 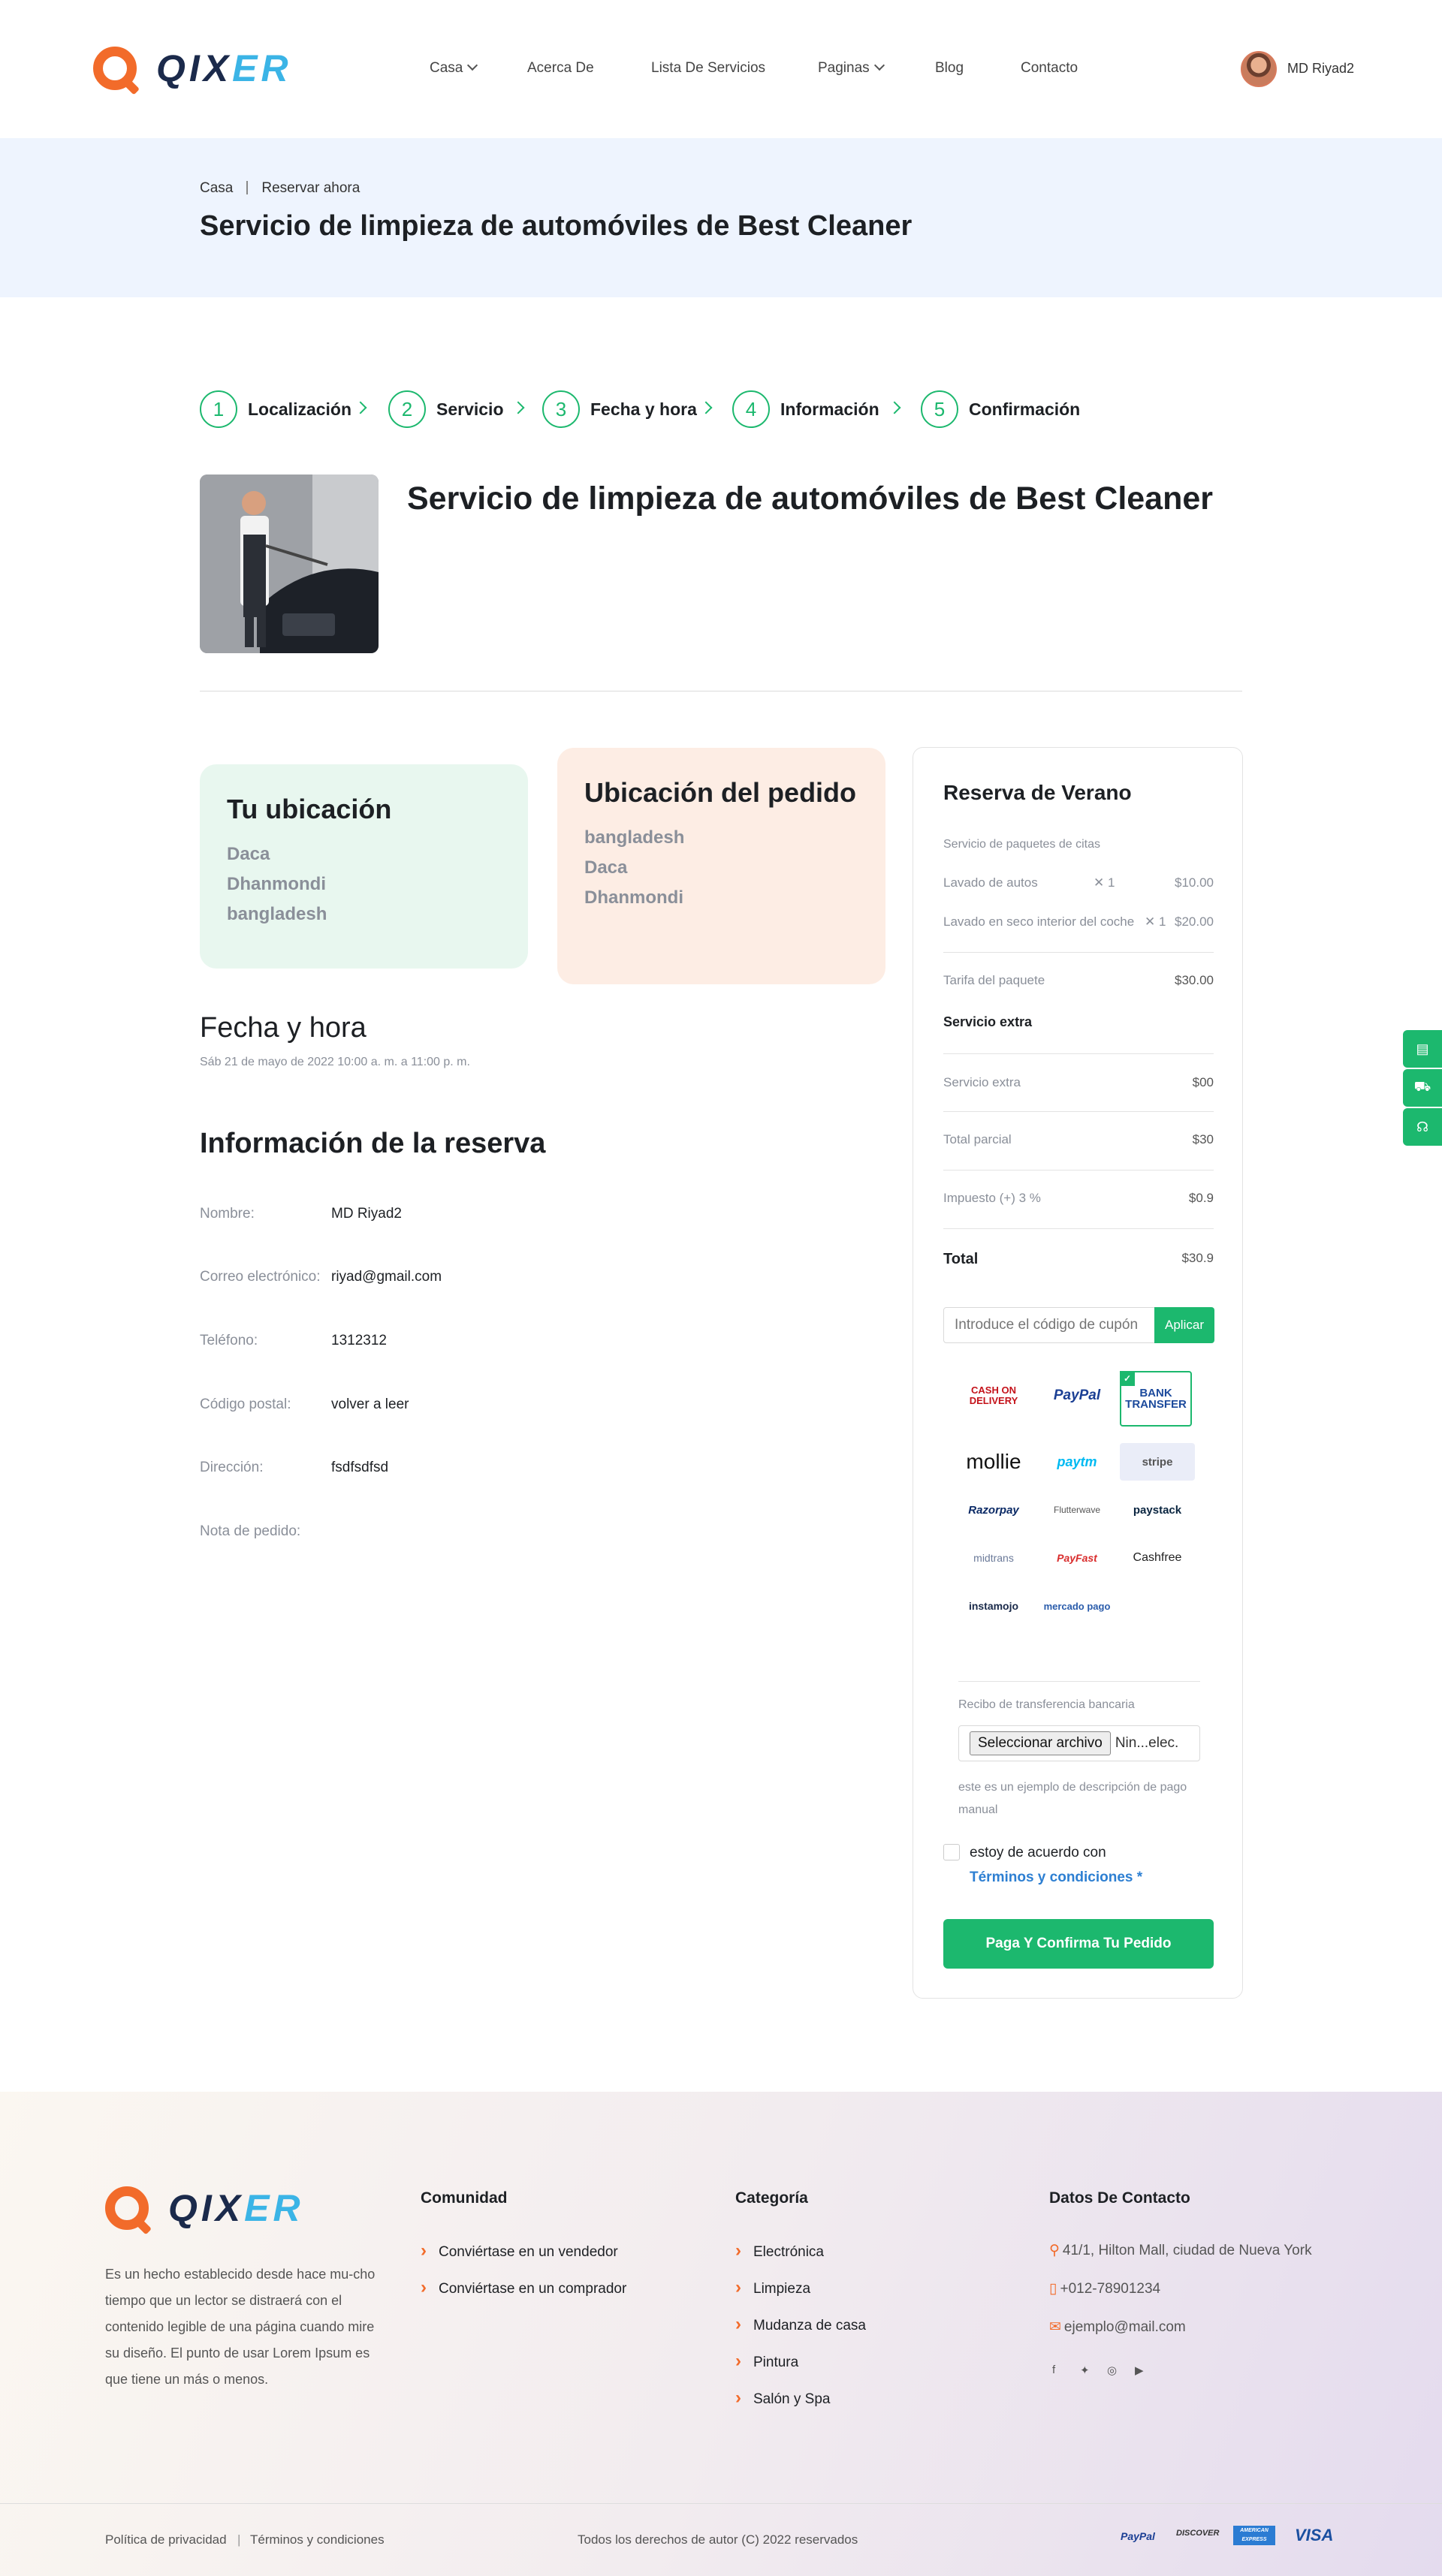 What do you see at coordinates (229, 1340) in the screenshot?
I see `info-label: Teléfono:` at bounding box center [229, 1340].